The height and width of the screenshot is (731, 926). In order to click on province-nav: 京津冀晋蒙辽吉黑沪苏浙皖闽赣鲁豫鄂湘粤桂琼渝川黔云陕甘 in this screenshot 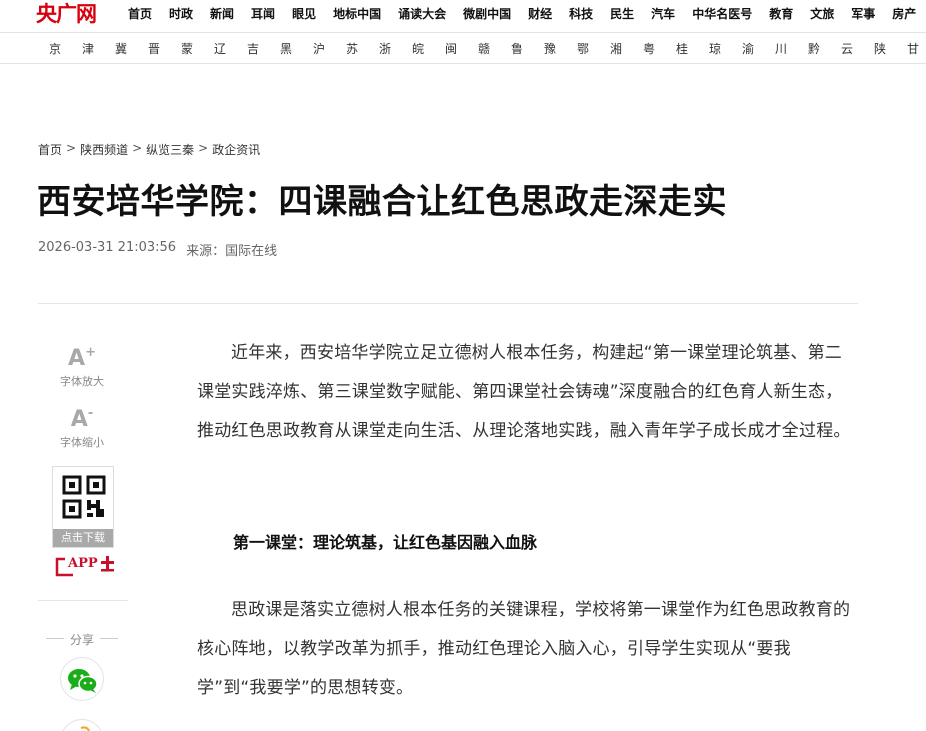, I will do `click(463, 48)`.